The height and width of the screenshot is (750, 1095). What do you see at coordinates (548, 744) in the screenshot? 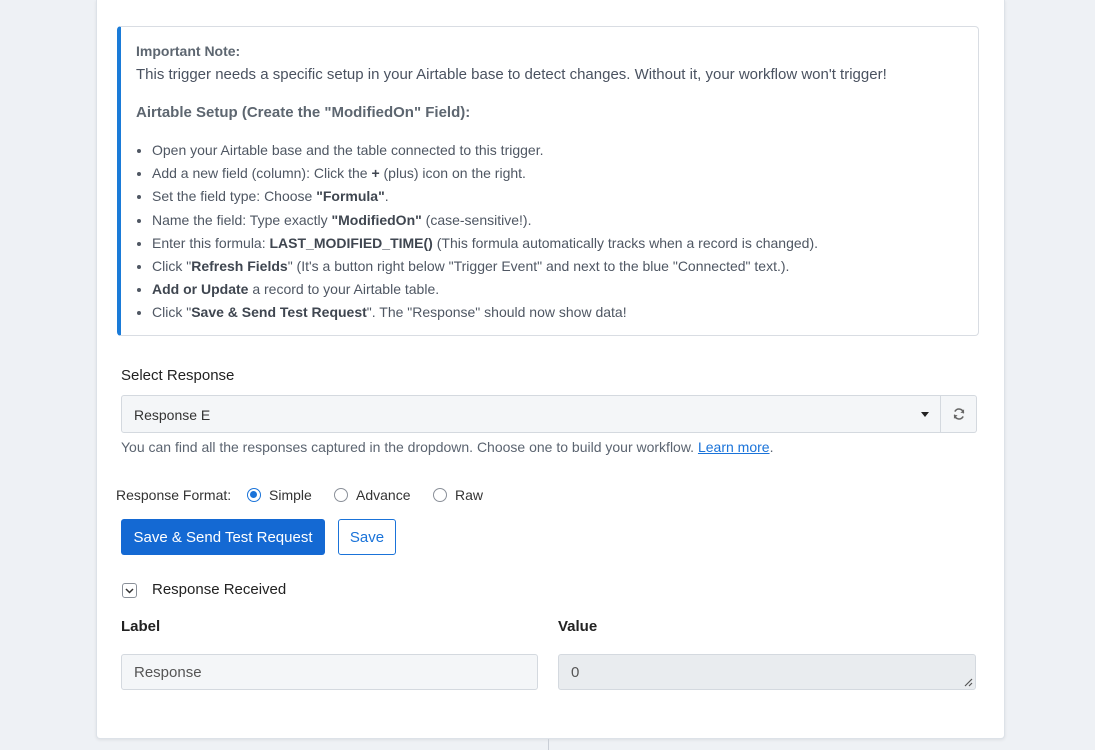
I see `divider` at bounding box center [548, 744].